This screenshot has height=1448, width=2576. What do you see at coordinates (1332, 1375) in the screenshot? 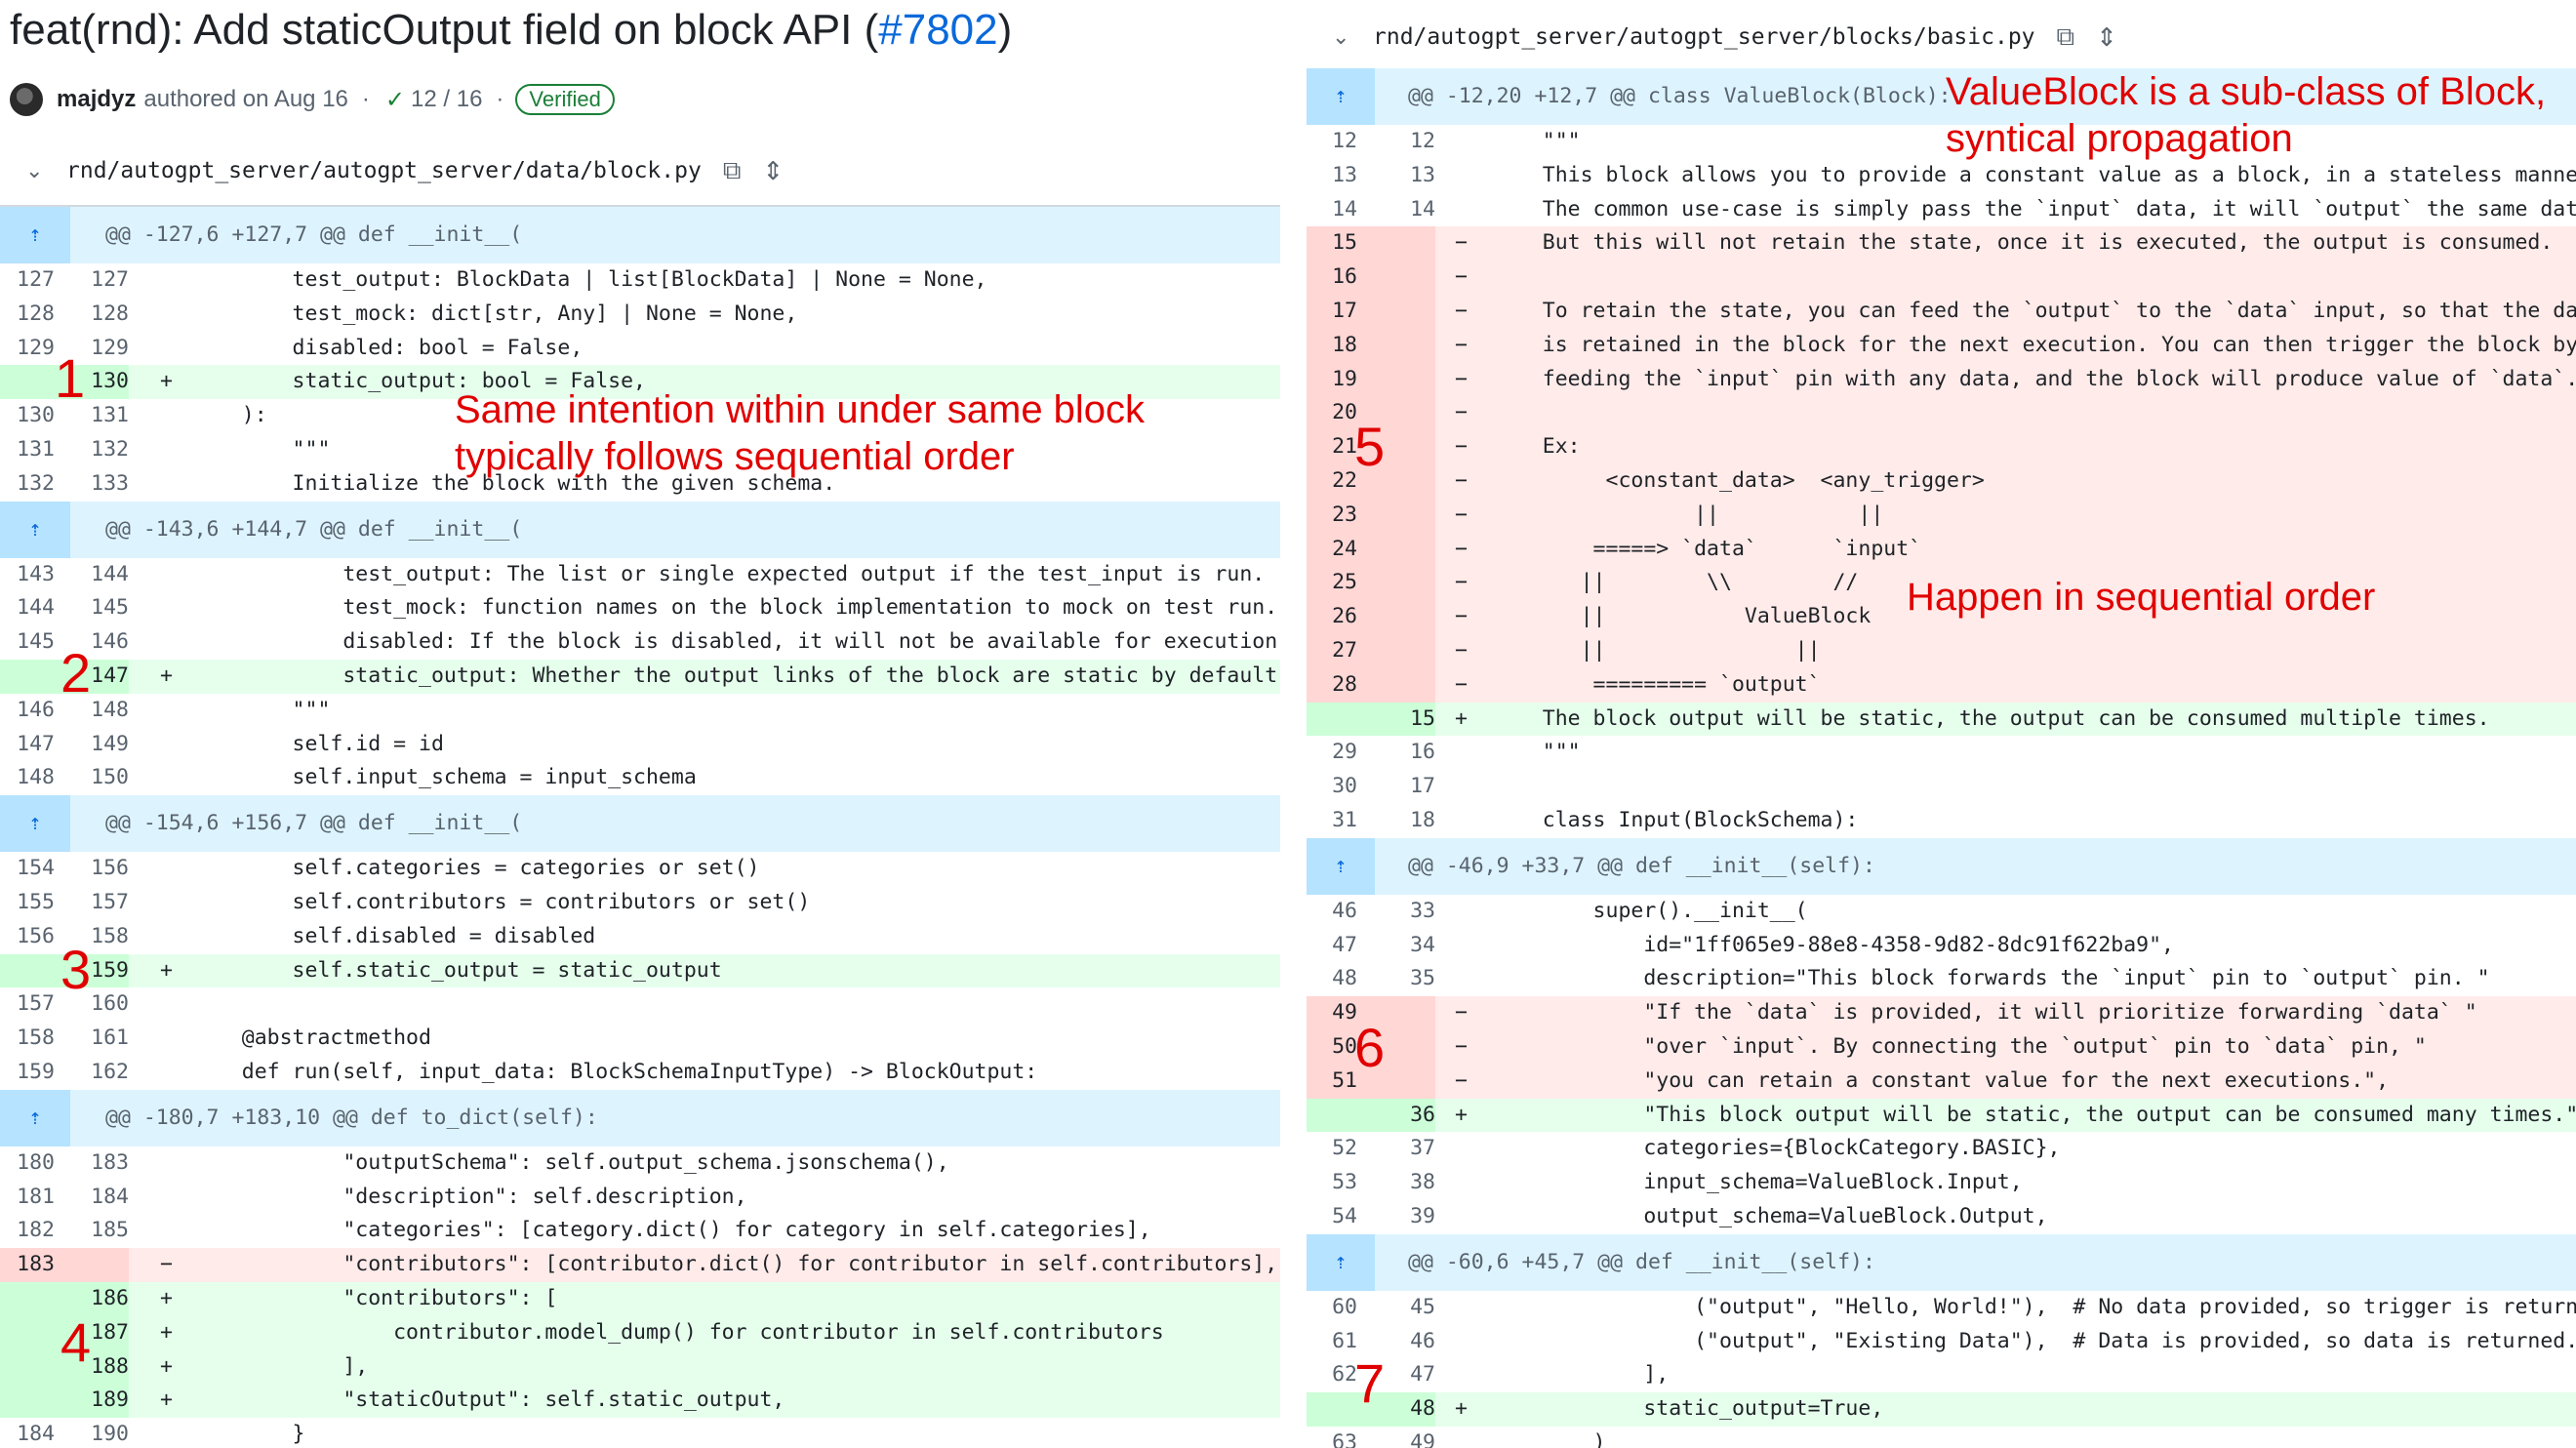
I see `old-line-number: 62` at bounding box center [1332, 1375].